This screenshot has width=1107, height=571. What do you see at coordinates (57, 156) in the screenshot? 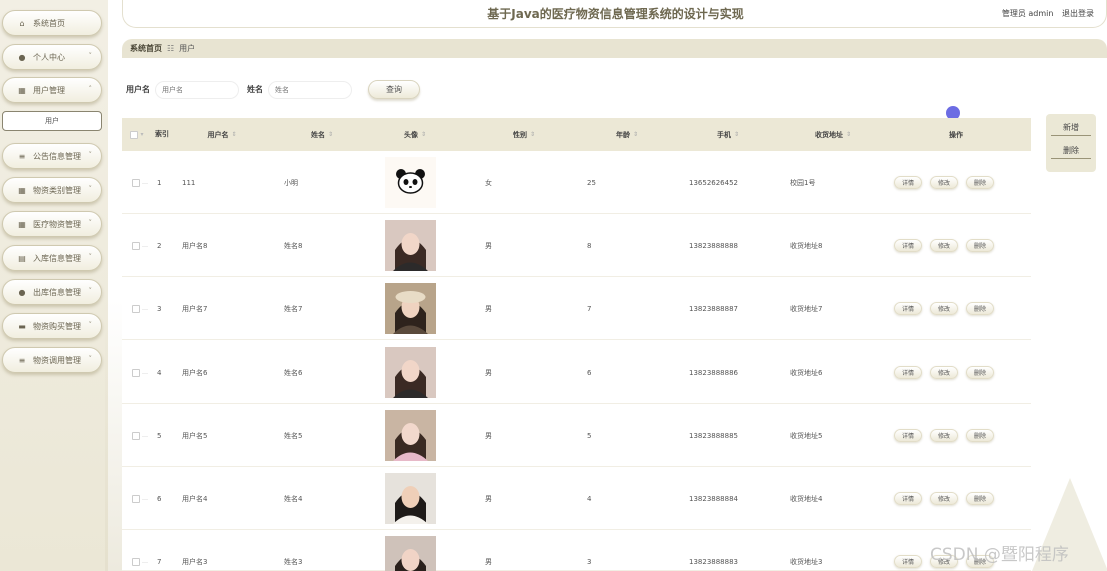
I see `sidebar-item-label: 公告信息管理` at bounding box center [57, 156].